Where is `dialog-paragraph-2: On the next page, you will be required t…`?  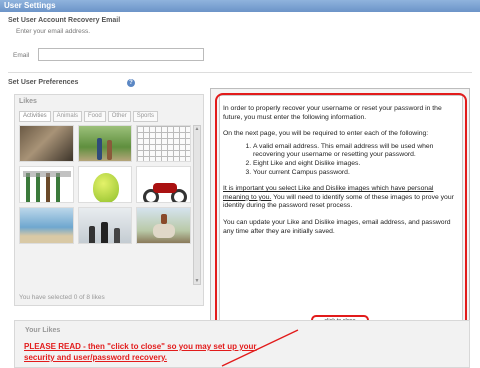
dialog-paragraph-2: On the next page, you will be required t… is located at coordinates (326, 134).